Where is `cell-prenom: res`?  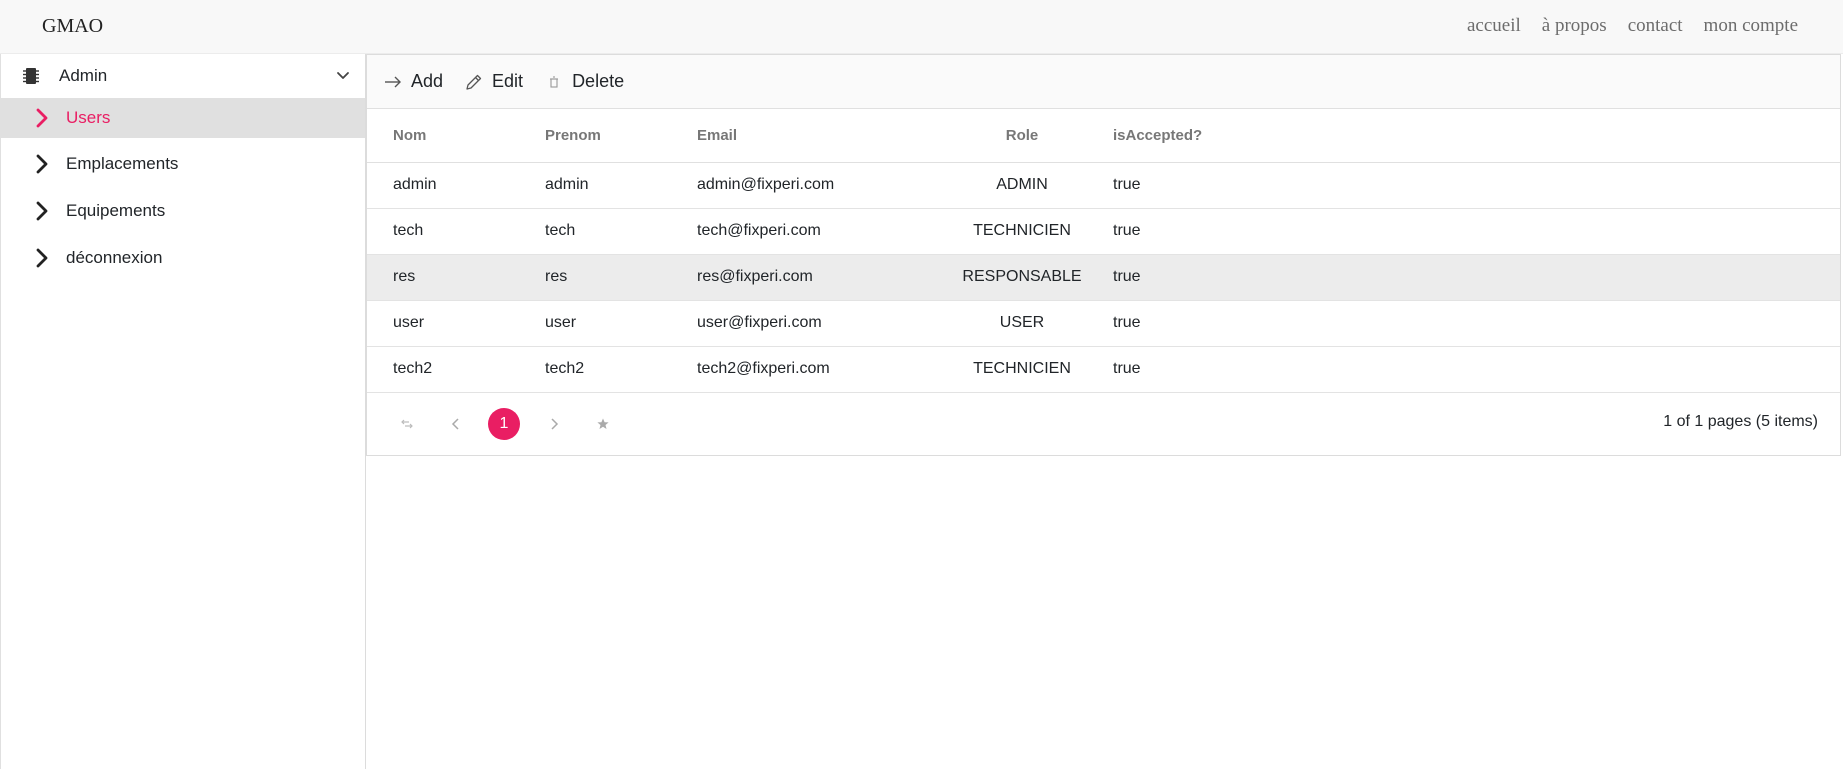 cell-prenom: res is located at coordinates (621, 277).